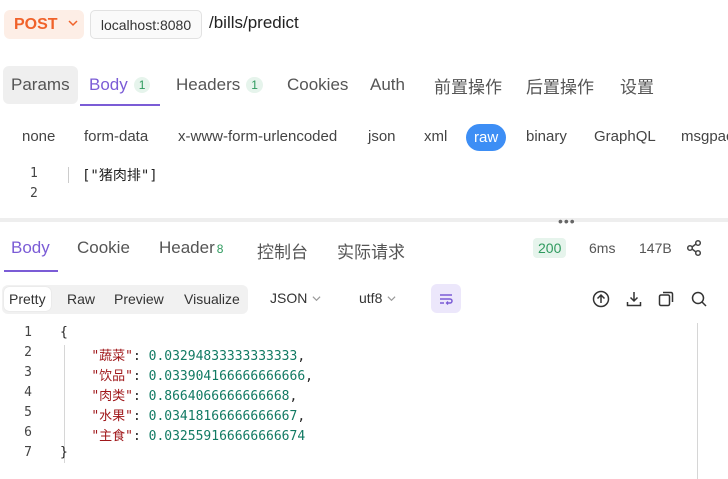 The height and width of the screenshot is (479, 728). Describe the element at coordinates (103, 248) in the screenshot. I see `response-tab-cookie: Cookie` at that location.